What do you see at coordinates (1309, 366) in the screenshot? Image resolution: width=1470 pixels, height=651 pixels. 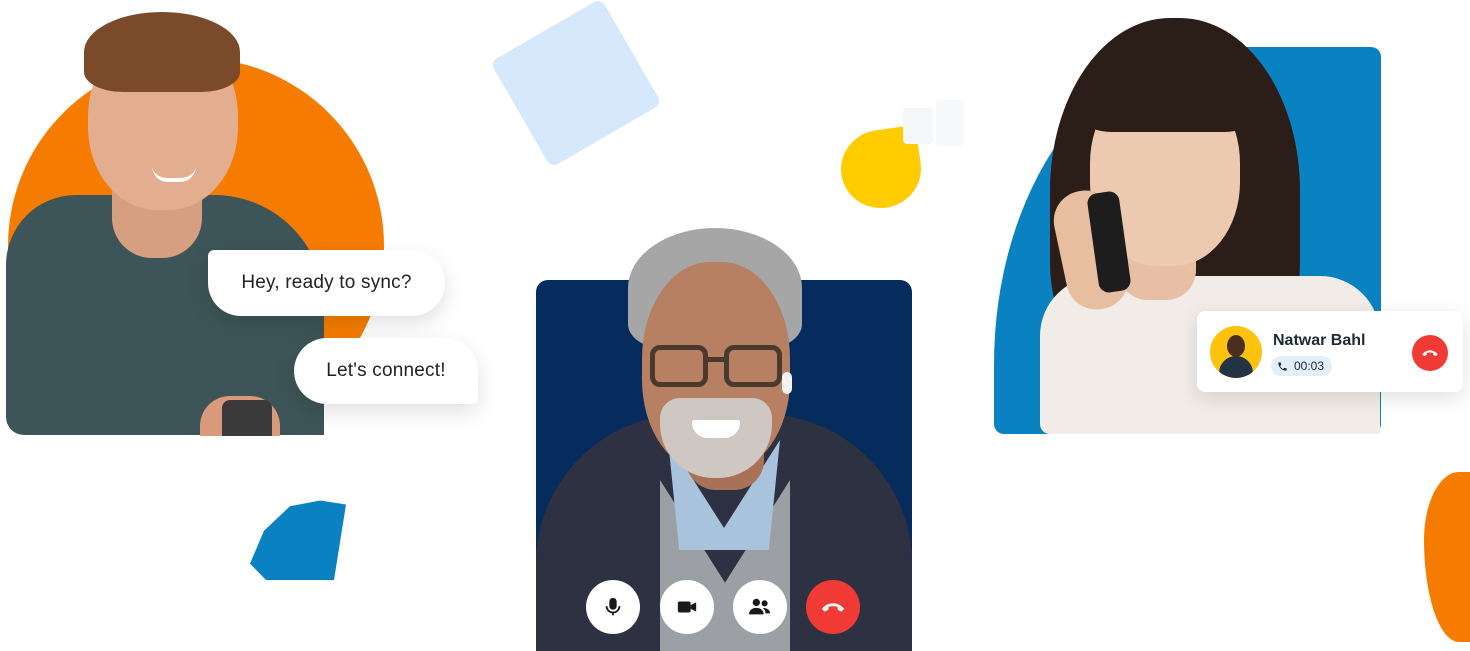 I see `call-duration: 00:03` at bounding box center [1309, 366].